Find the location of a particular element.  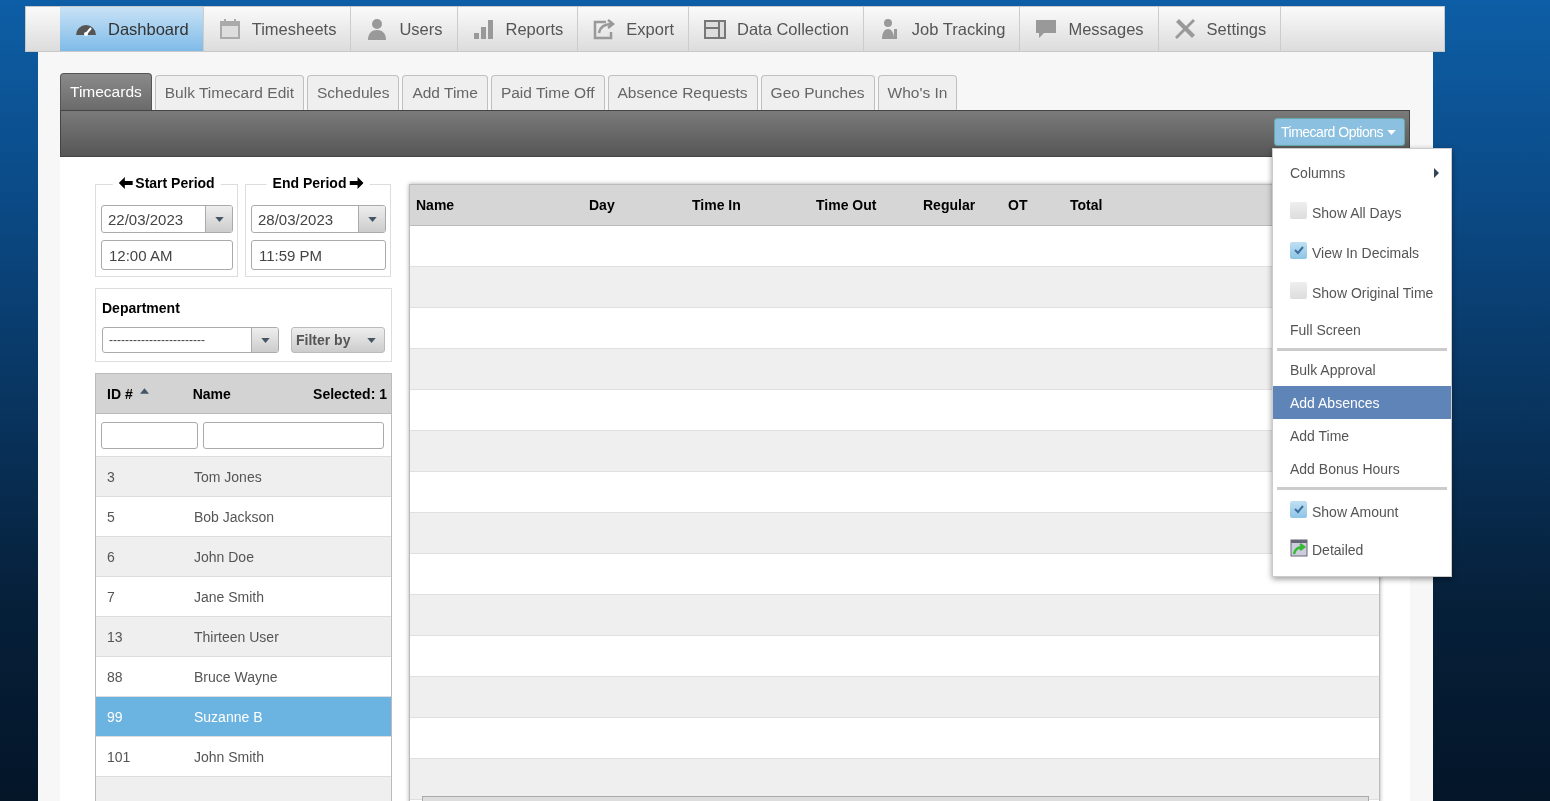

menu-item: Add Bonus Hours is located at coordinates (1362, 468).